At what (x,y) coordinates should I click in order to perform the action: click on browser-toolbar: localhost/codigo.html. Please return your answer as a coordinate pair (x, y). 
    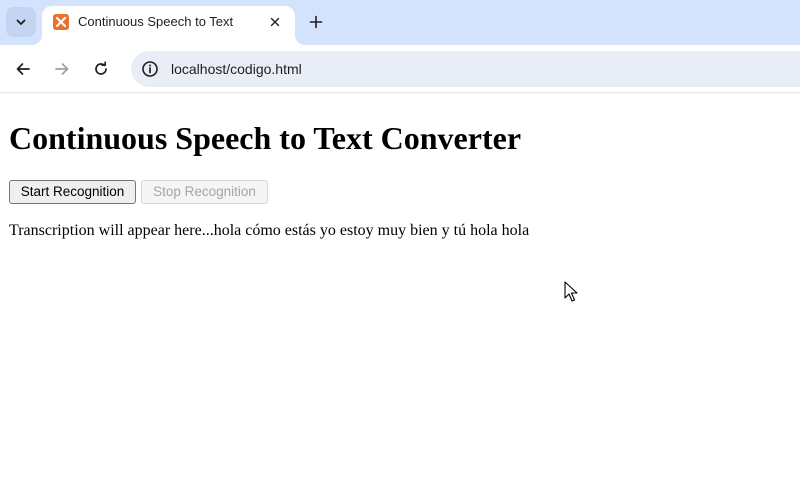
    Looking at the image, I should click on (400, 69).